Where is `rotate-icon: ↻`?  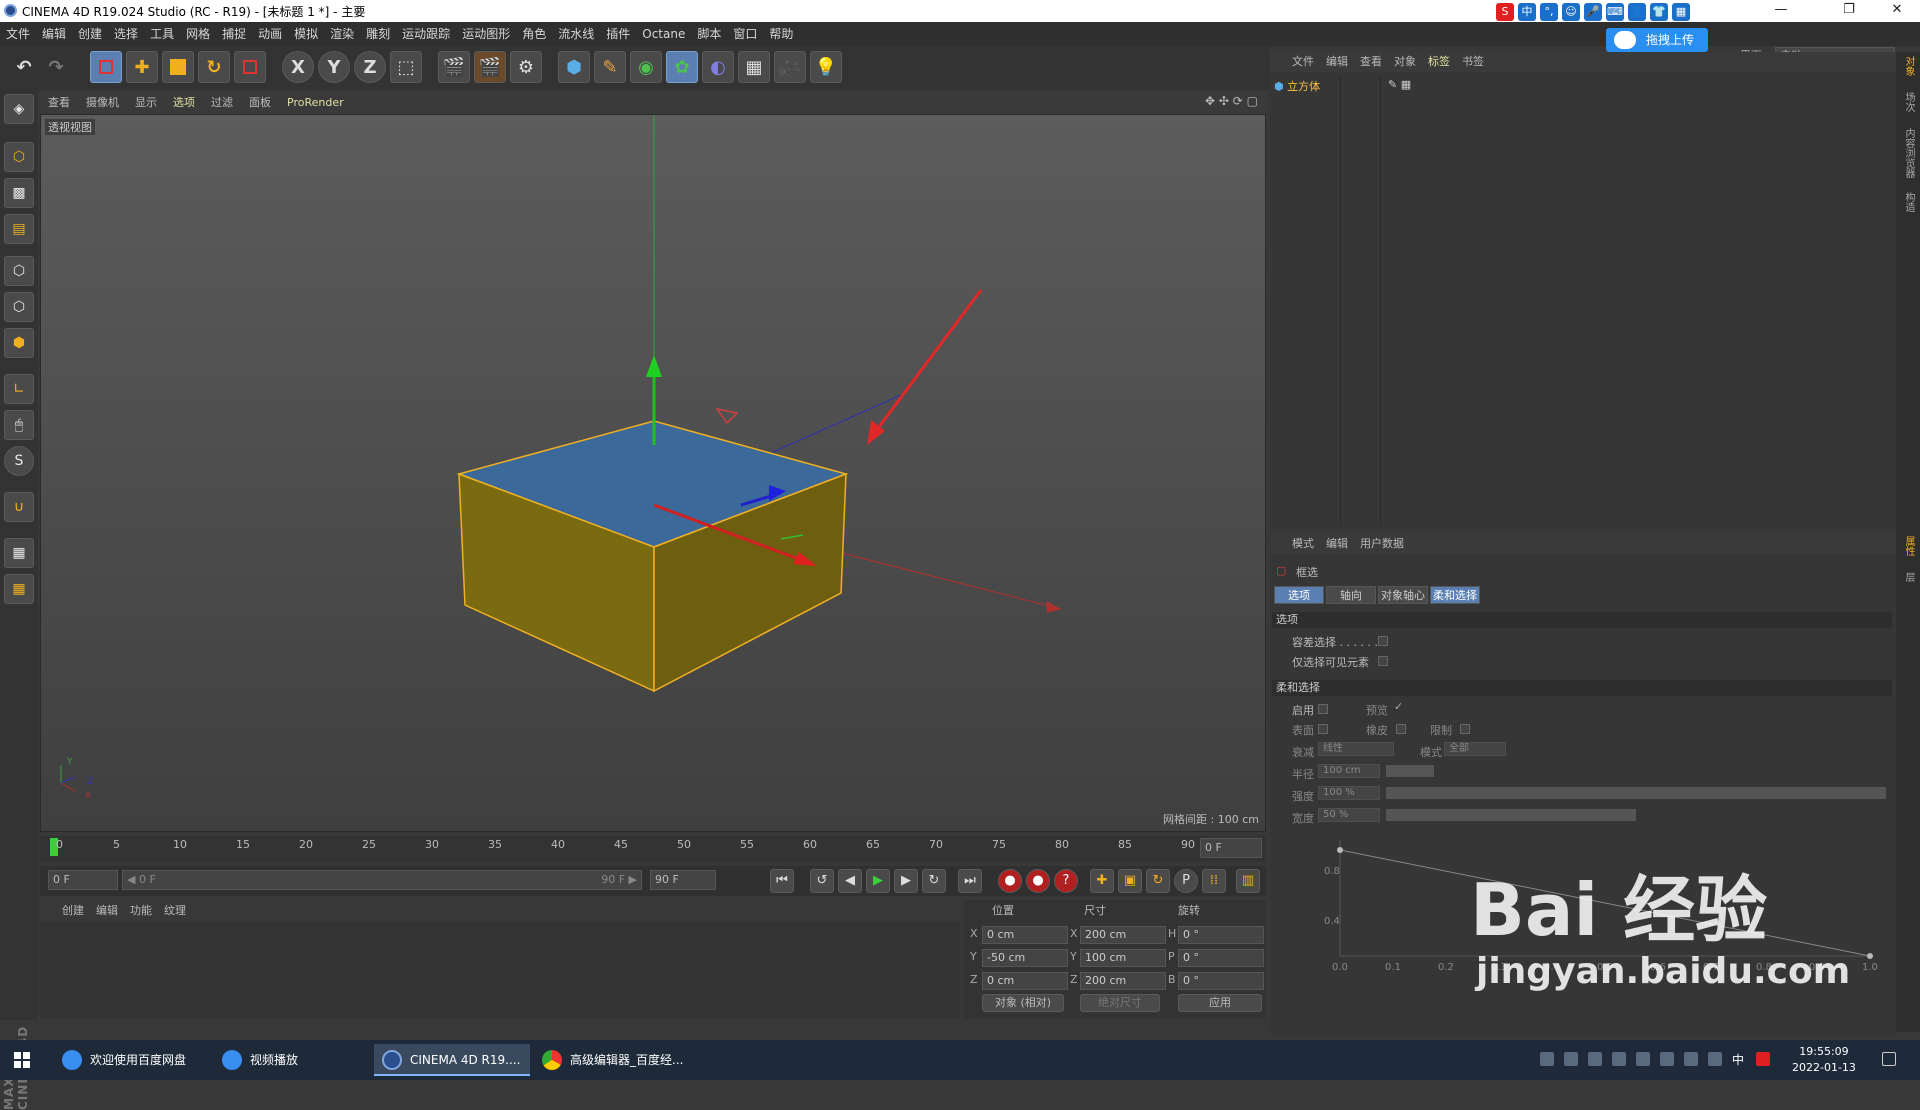 rotate-icon: ↻ is located at coordinates (214, 67).